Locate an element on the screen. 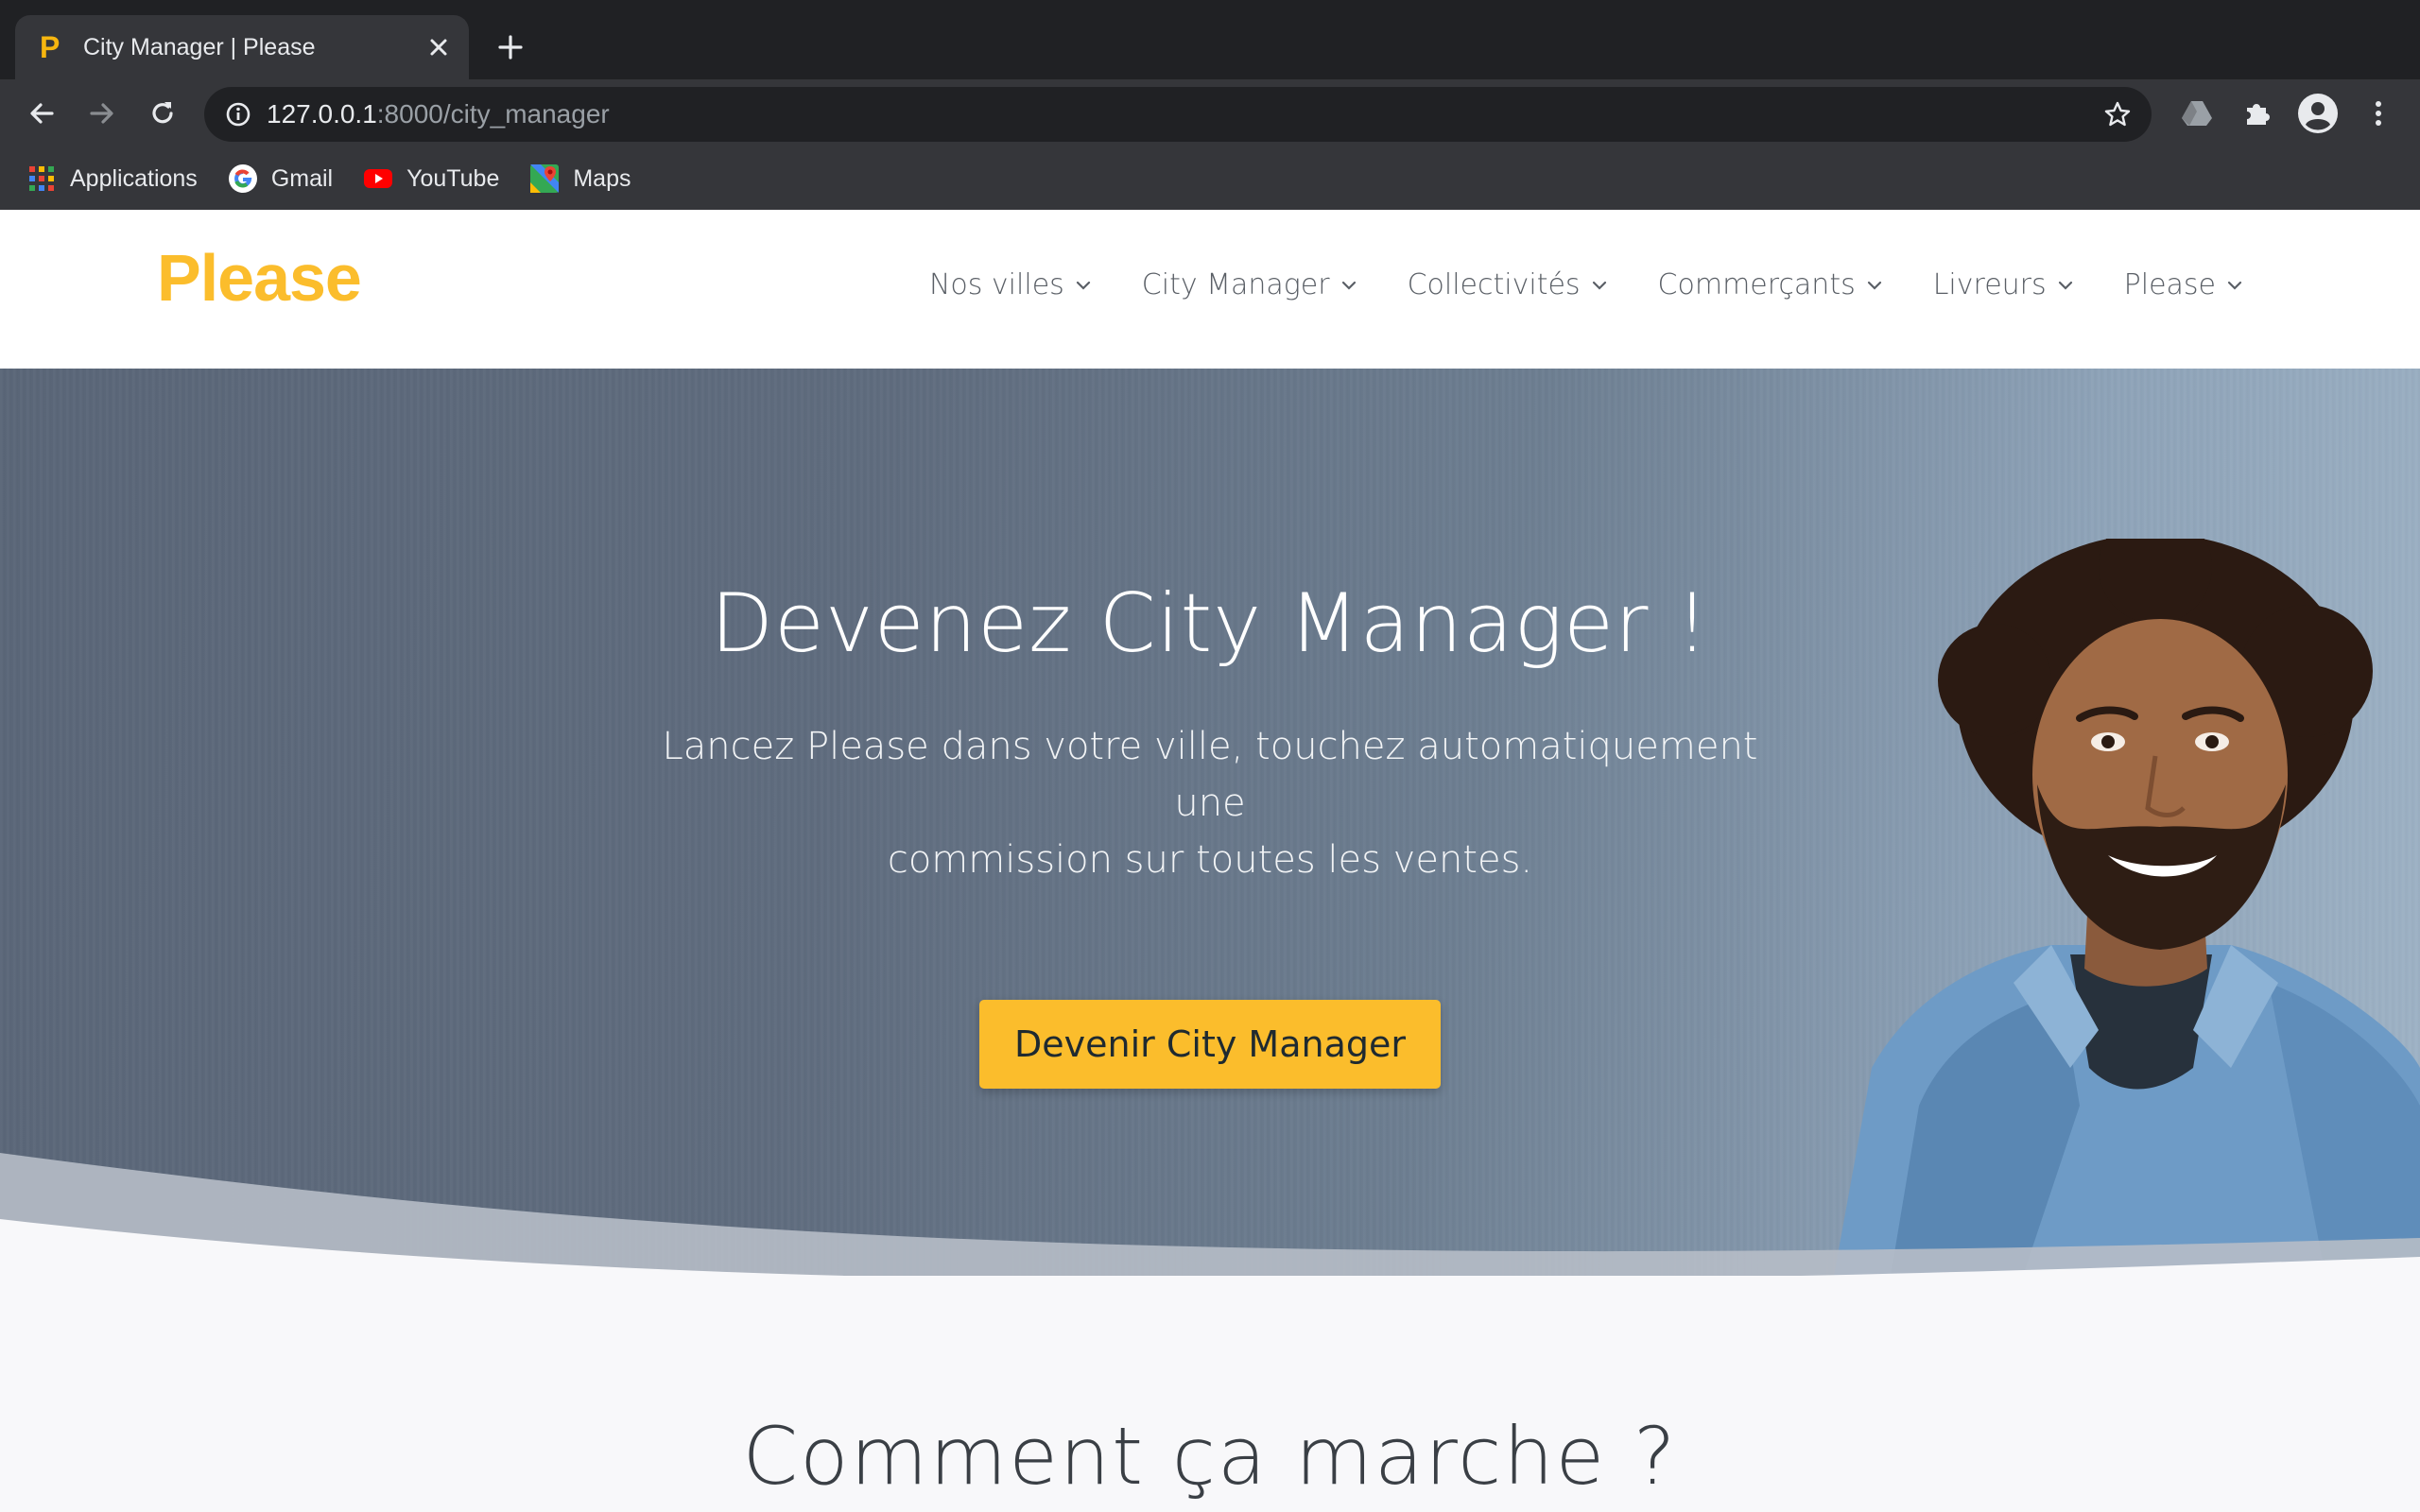 This screenshot has height=1512, width=2420. nav-label: Nos villes is located at coordinates (996, 284).